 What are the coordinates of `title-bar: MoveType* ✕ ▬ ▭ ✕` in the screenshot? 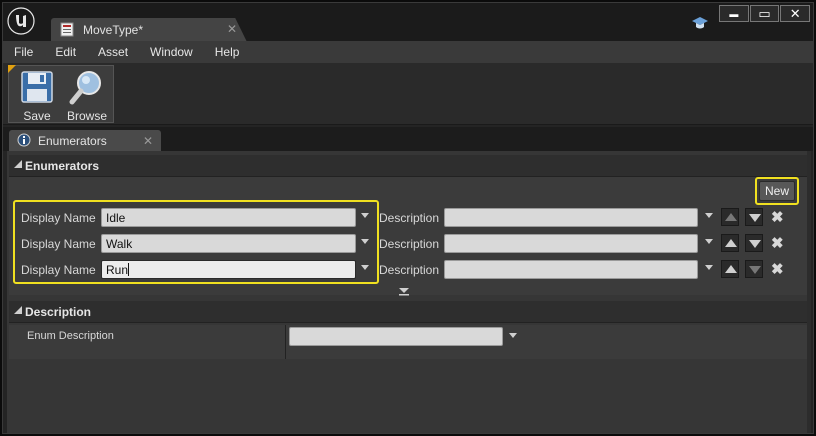 It's located at (408, 22).